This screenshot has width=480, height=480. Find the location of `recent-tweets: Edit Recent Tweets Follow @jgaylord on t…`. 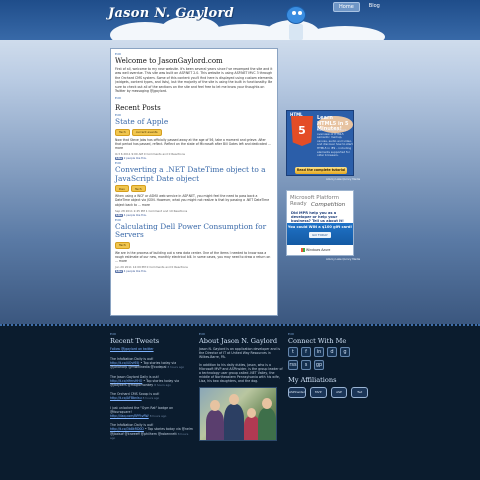

recent-tweets: Edit Recent Tweets Follow @jgaylord on t… is located at coordinates (152, 388).